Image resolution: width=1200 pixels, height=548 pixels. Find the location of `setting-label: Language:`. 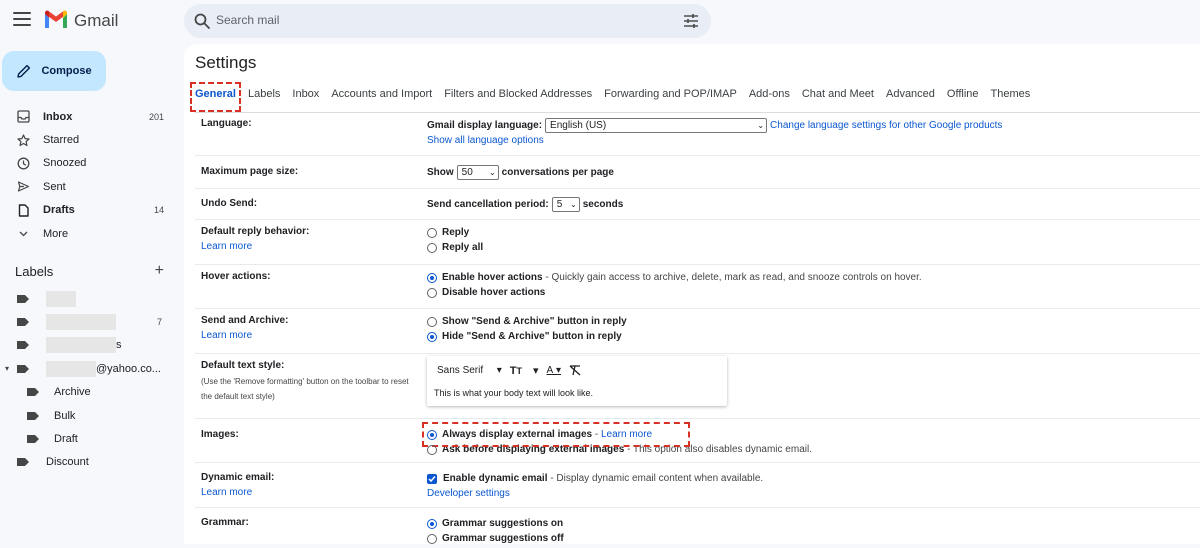

setting-label: Language: is located at coordinates (226, 123).